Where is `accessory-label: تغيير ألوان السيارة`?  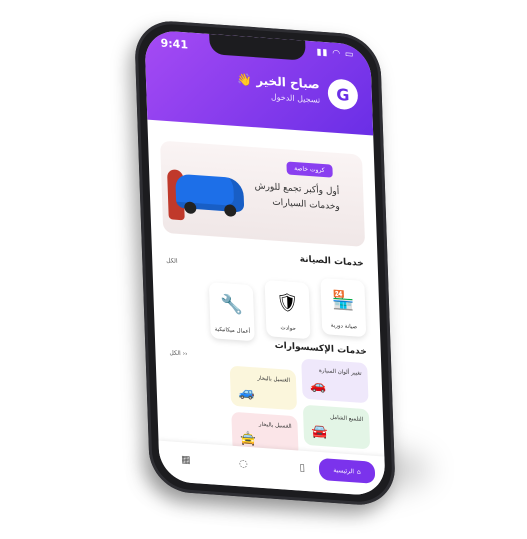
accessory-label: تغيير ألوان السيارة is located at coordinates (340, 372).